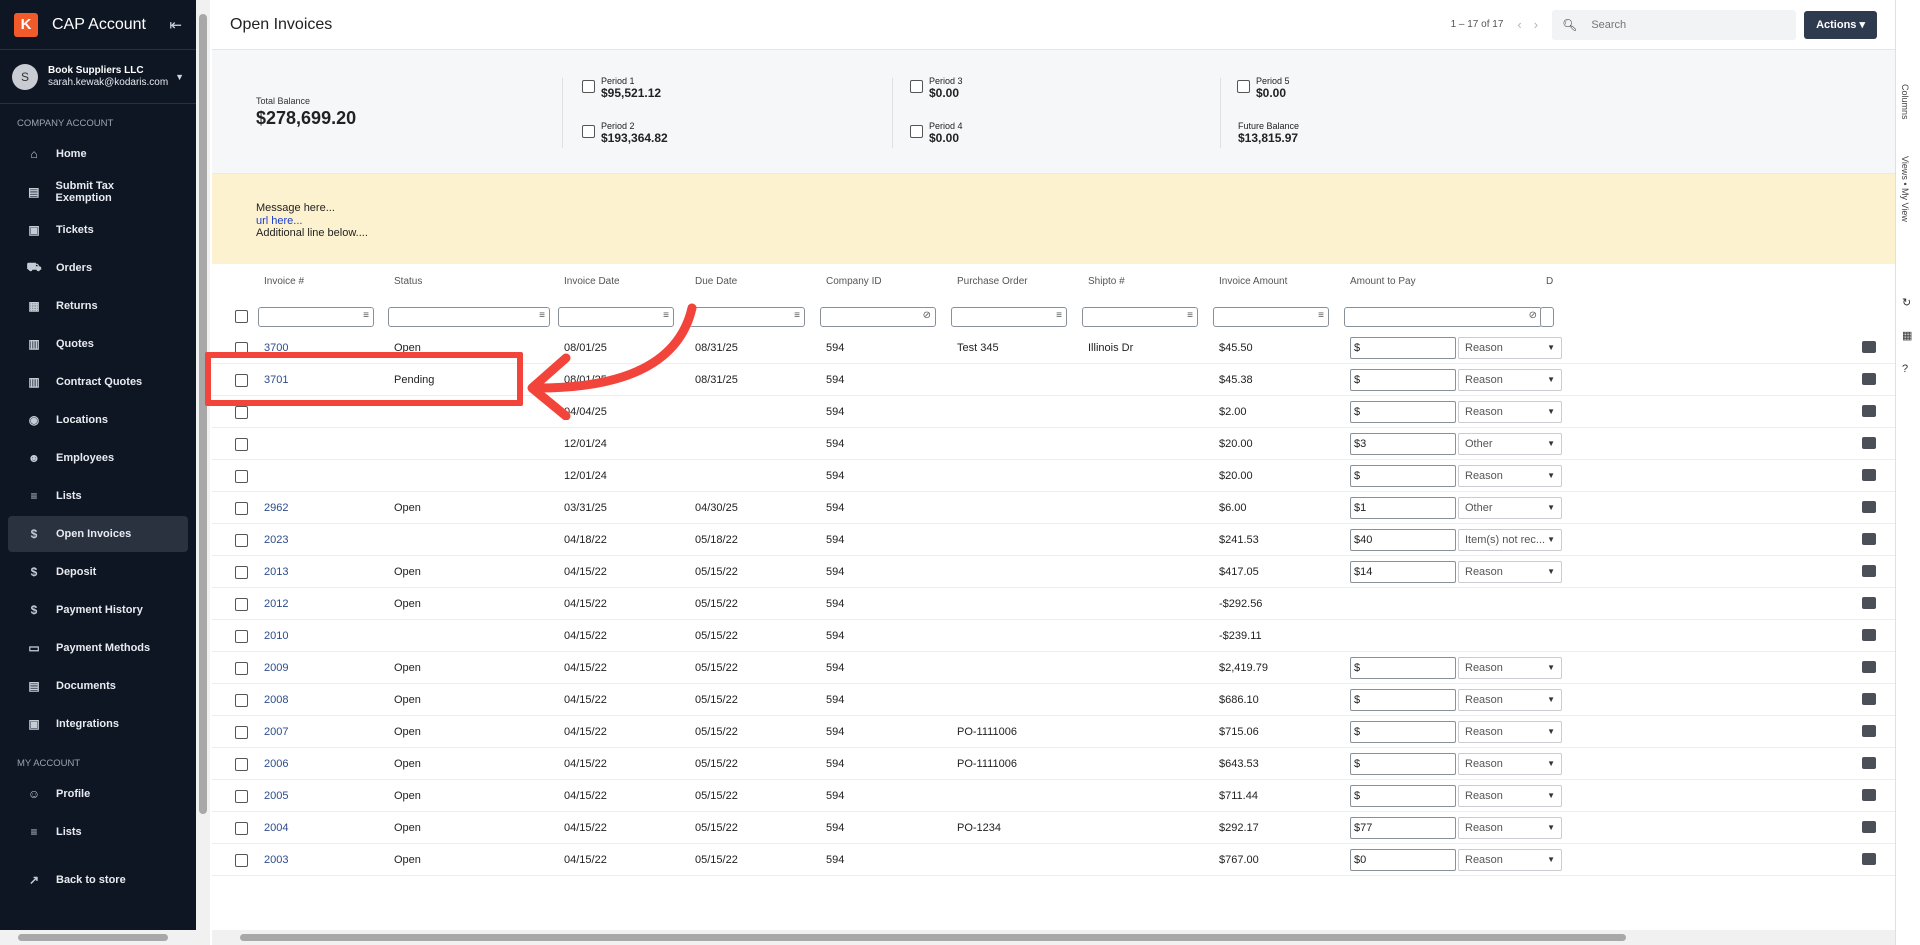 The width and height of the screenshot is (1920, 945). Describe the element at coordinates (1907, 335) in the screenshot. I see `grid-icon: ▦` at that location.